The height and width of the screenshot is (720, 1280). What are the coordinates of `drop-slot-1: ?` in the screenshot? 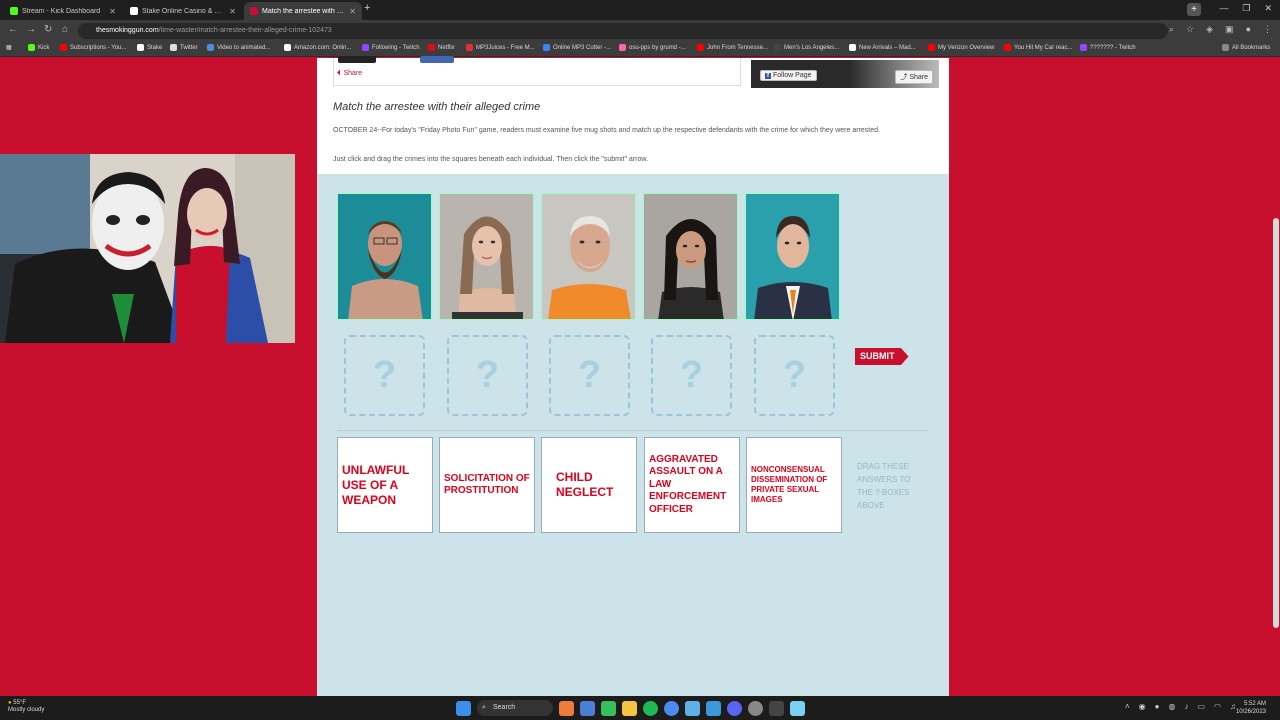 It's located at (384, 375).